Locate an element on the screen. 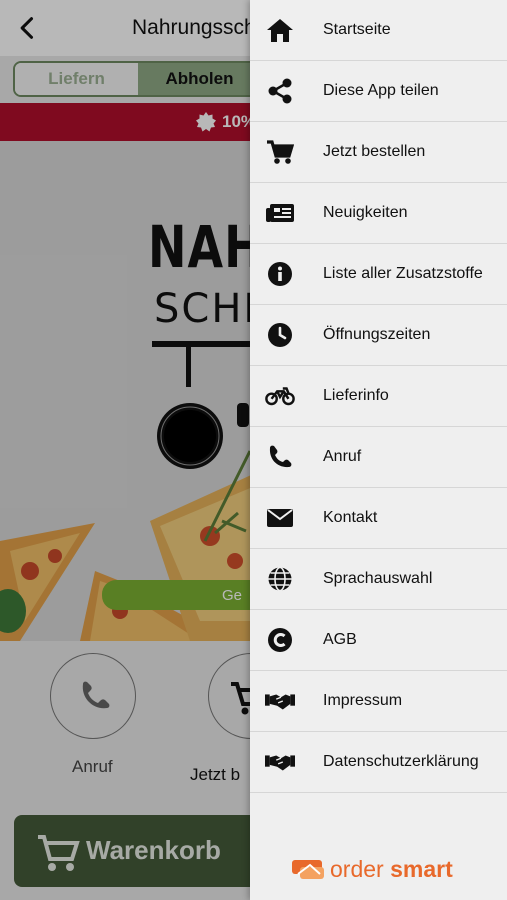  menu-item-share: Diese App teilen is located at coordinates (378, 91).